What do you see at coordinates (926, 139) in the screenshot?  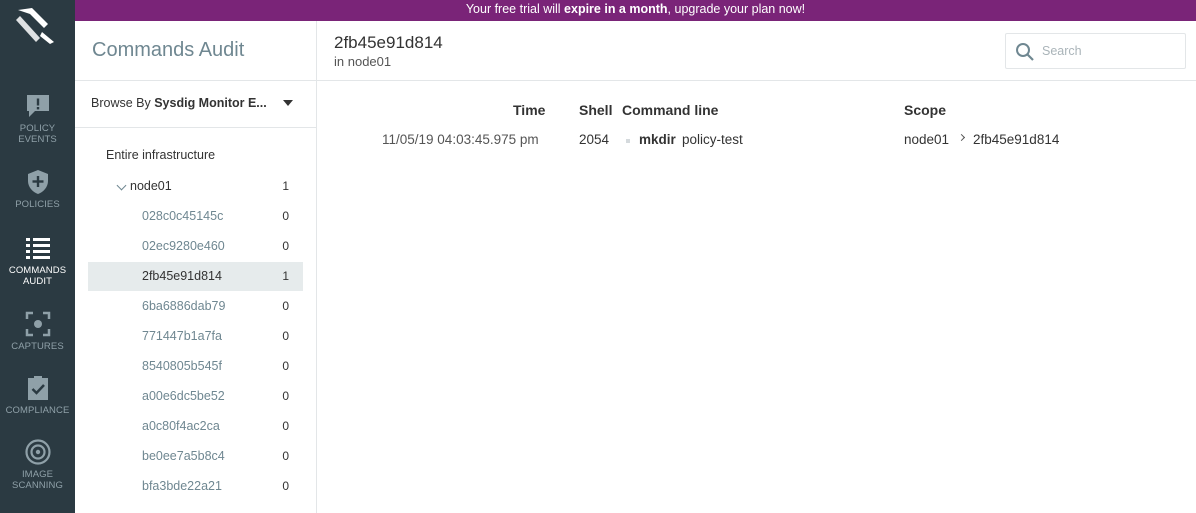 I see `row-scope-host: node01` at bounding box center [926, 139].